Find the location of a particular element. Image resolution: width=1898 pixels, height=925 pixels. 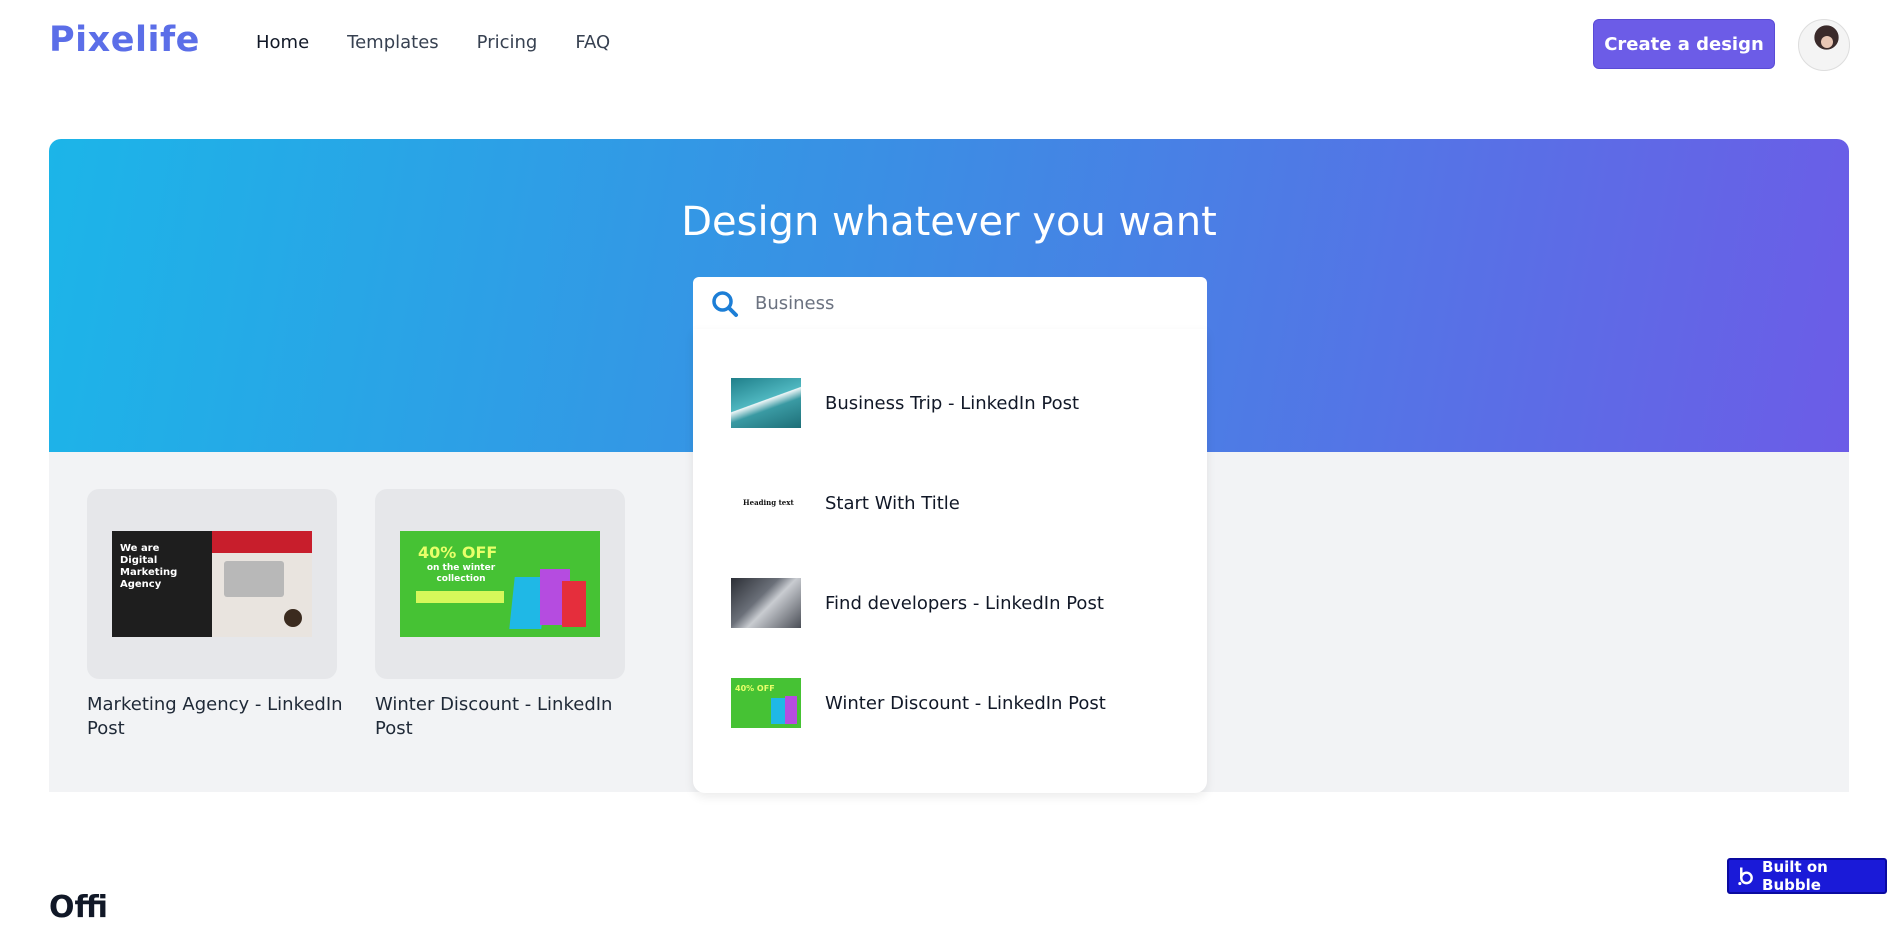

search-result-item: 40% OFF Winter Discount - LinkedIn Post is located at coordinates (951, 703).